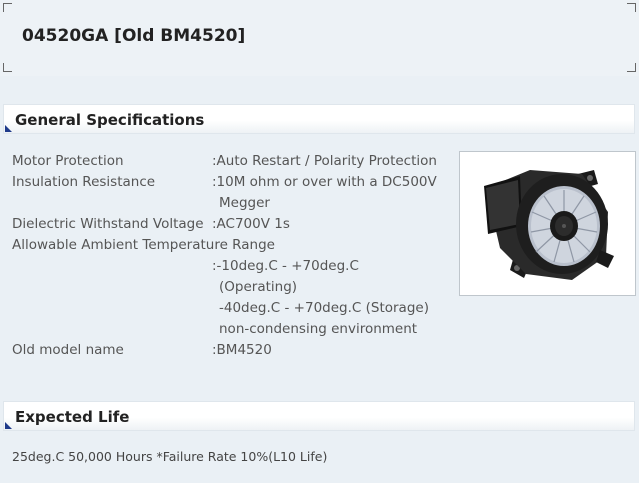  What do you see at coordinates (319, 119) in the screenshot?
I see `section-header-general: General Specifications` at bounding box center [319, 119].